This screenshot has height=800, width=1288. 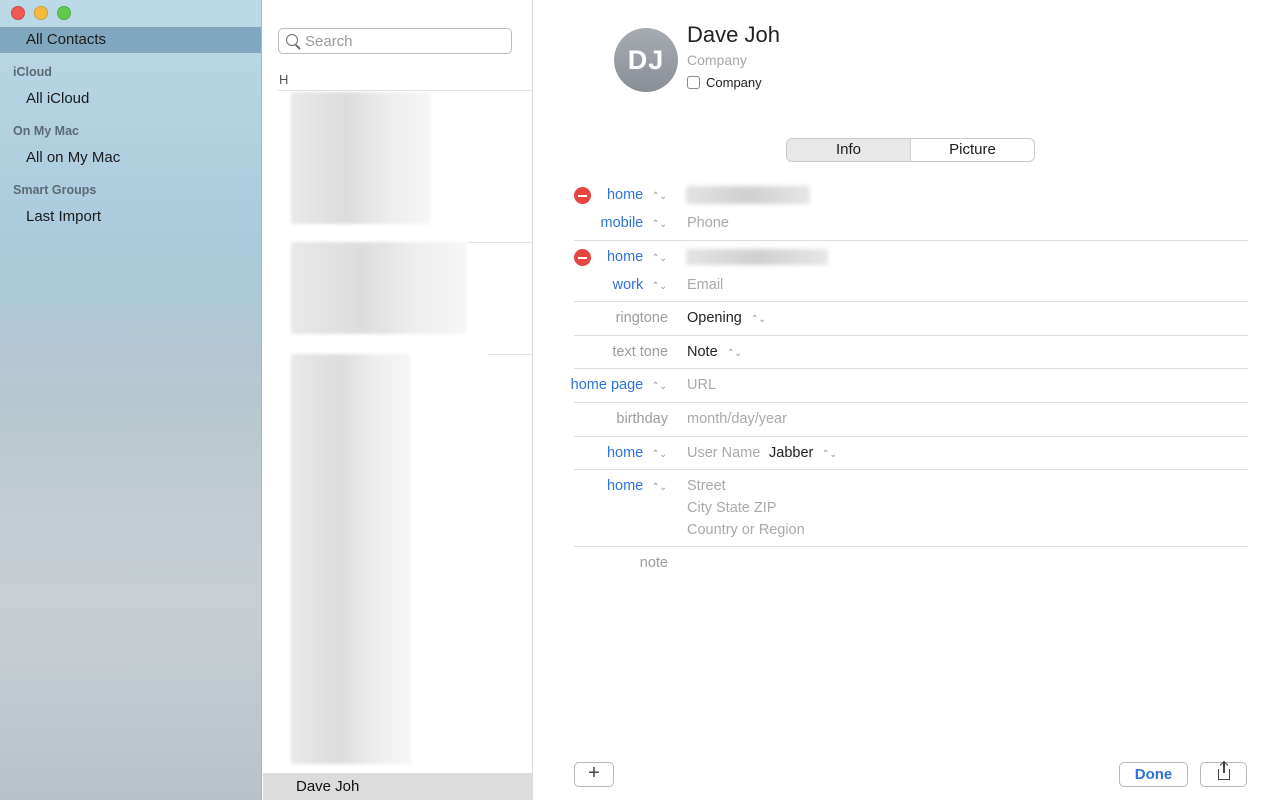 What do you see at coordinates (714, 352) in the screenshot?
I see `text-tone-popup: Note ⌃⌄` at bounding box center [714, 352].